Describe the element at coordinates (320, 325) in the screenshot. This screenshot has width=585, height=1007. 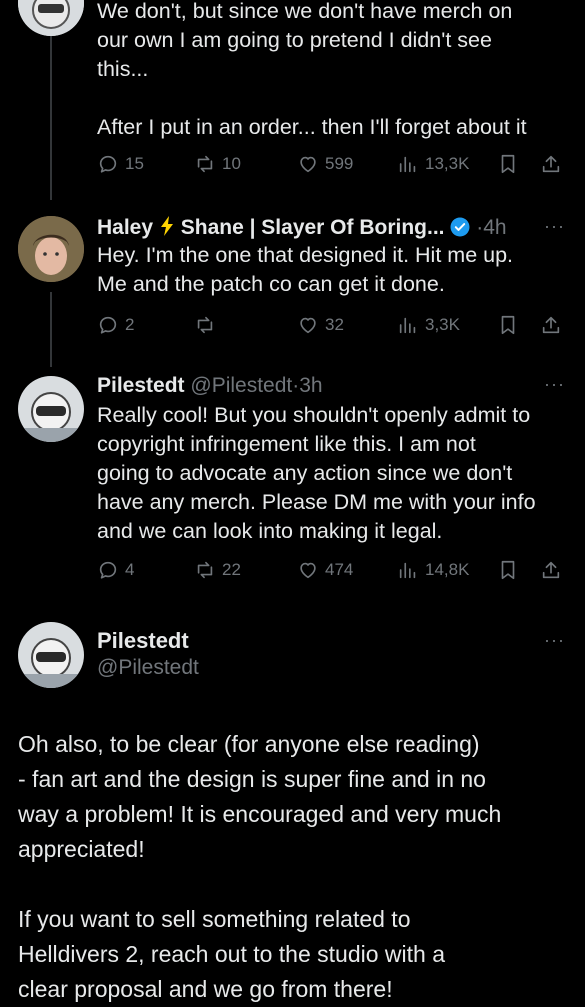
I see `like-button: 32` at that location.